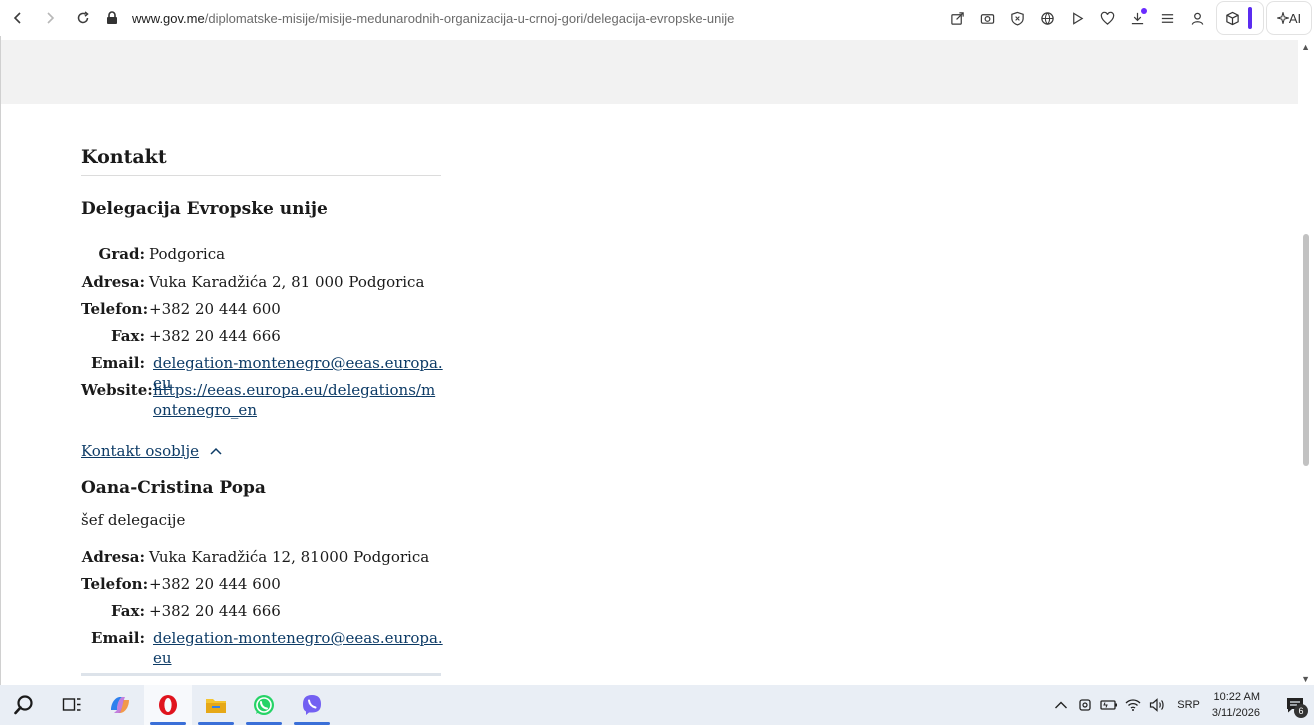 This screenshot has width=1314, height=725. Describe the element at coordinates (287, 282) in the screenshot. I see `row-value: Vuka Karadžića 2, 81 000 Podgorica` at that location.